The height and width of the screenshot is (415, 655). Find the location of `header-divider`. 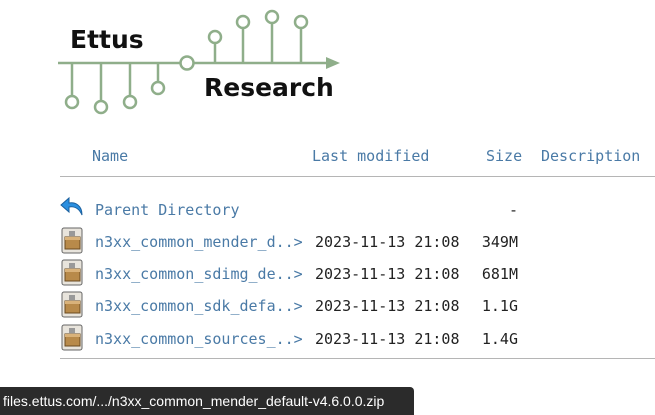

header-divider is located at coordinates (357, 176).